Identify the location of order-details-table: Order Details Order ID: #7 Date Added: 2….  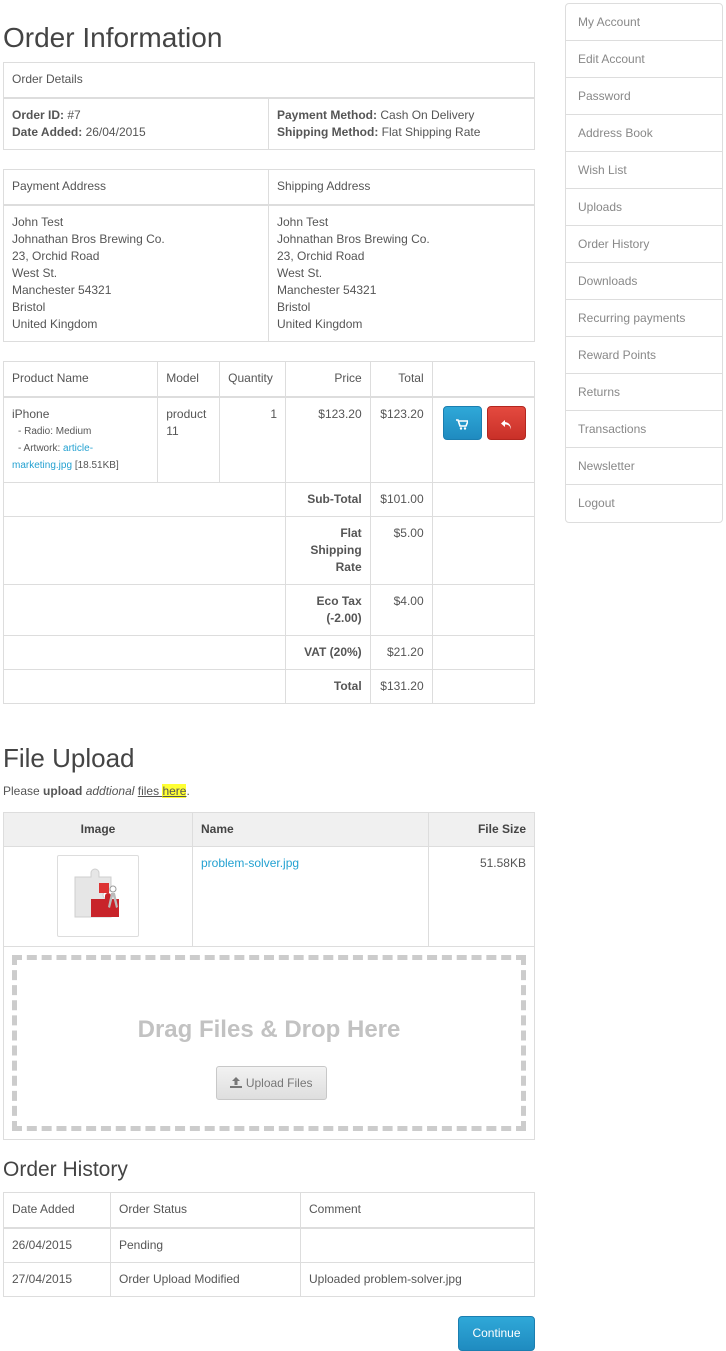
(269, 106).